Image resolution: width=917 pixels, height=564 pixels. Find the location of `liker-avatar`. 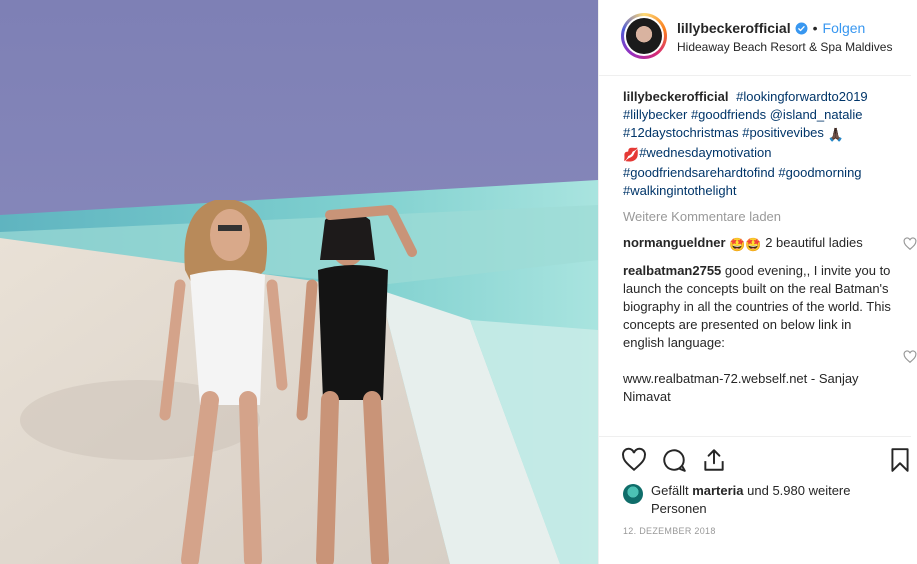

liker-avatar is located at coordinates (633, 494).